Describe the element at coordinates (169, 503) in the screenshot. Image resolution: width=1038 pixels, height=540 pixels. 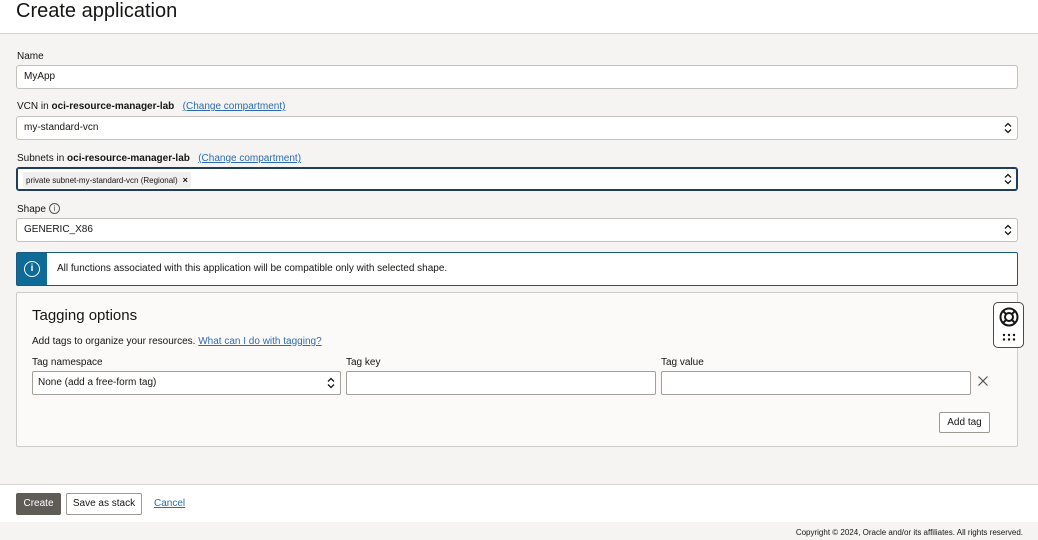
I see `cancel-link: Cancel` at that location.